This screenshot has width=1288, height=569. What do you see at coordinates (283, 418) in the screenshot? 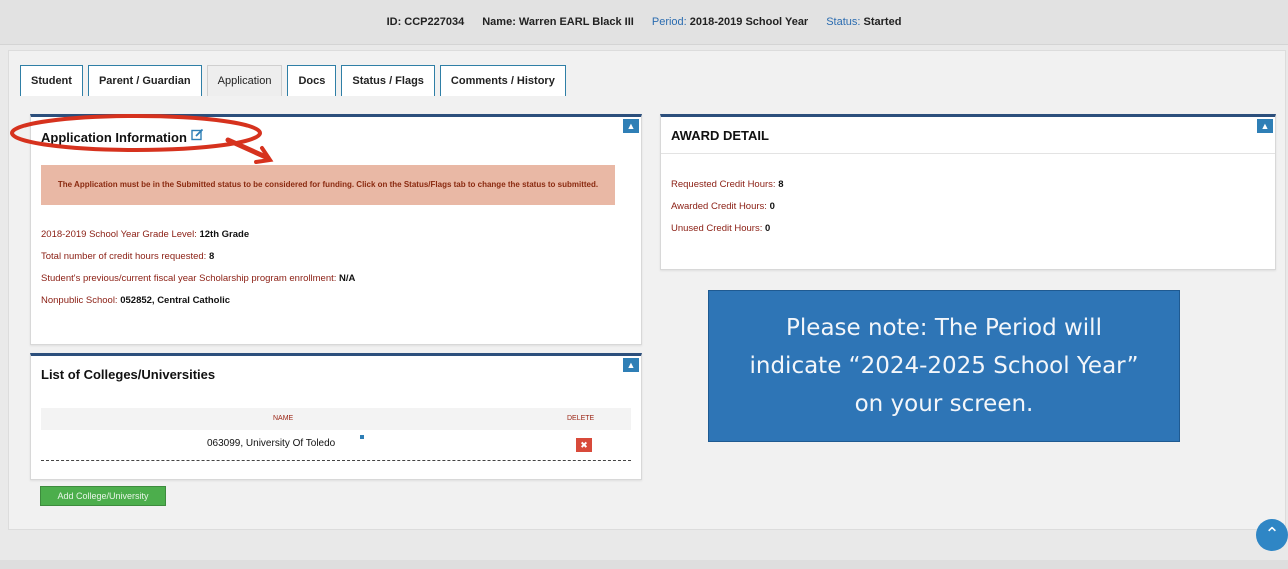
I see `column-name: NAME` at bounding box center [283, 418].